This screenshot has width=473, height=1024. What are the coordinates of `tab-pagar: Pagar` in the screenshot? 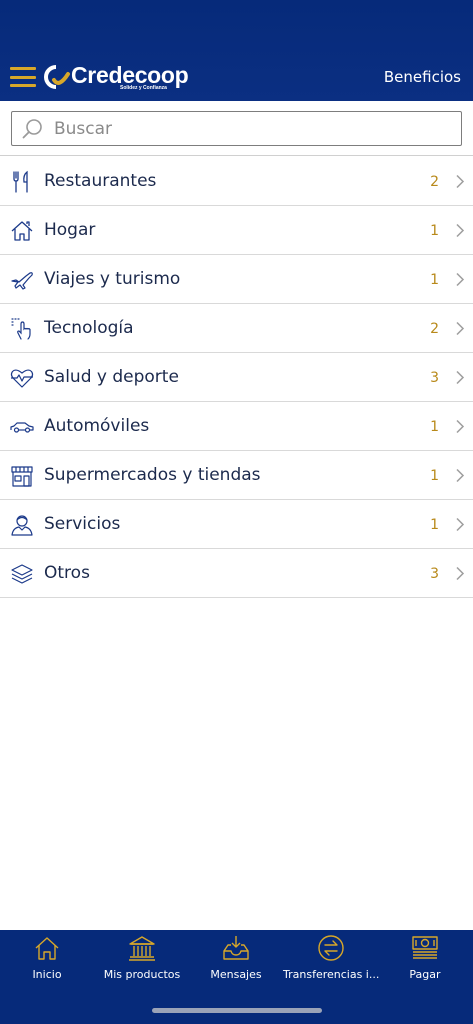 It's located at (425, 960).